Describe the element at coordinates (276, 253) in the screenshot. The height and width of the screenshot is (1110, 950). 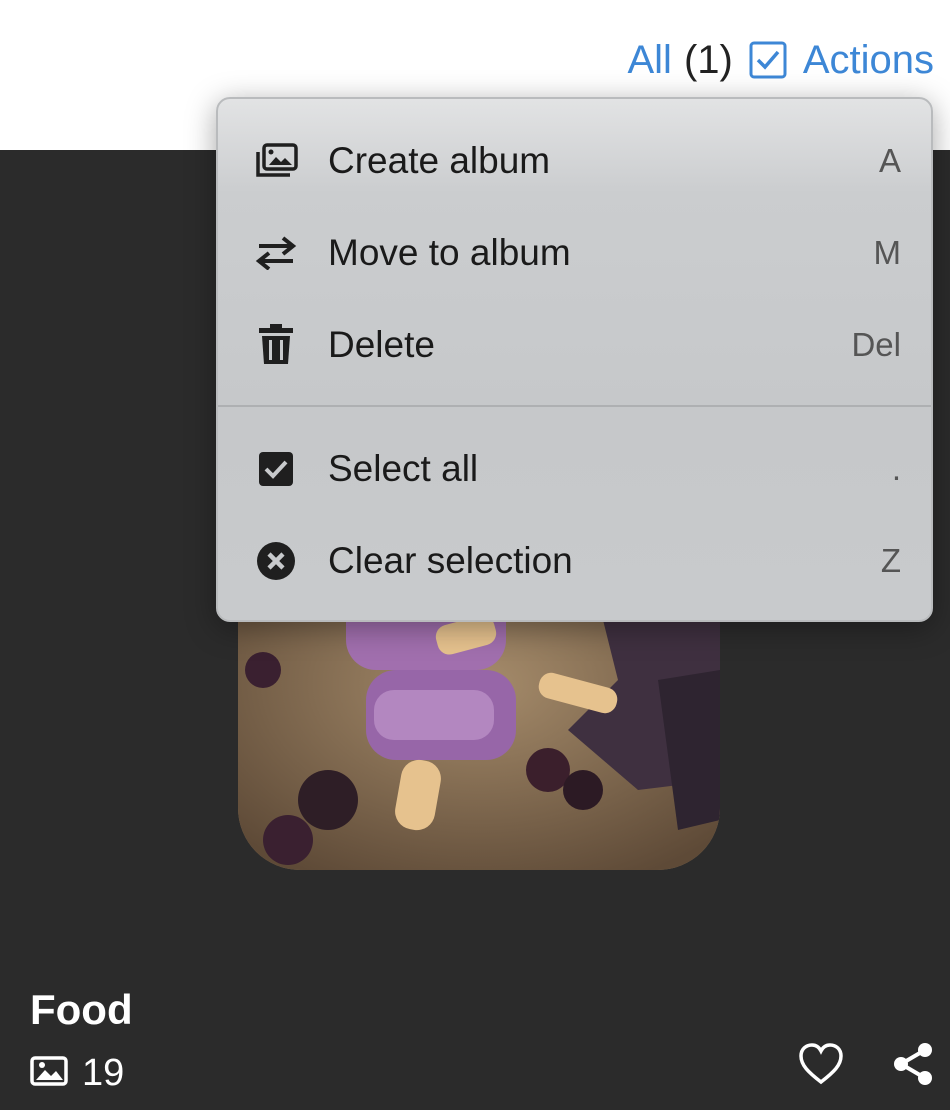
I see `move-arrows-icon` at that location.